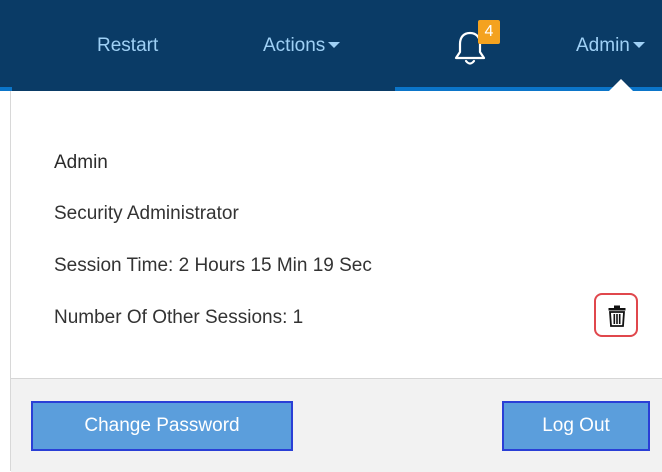 Image resolution: width=662 pixels, height=472 pixels. Describe the element at coordinates (489, 32) in the screenshot. I see `notification-count-badge: 4` at that location.